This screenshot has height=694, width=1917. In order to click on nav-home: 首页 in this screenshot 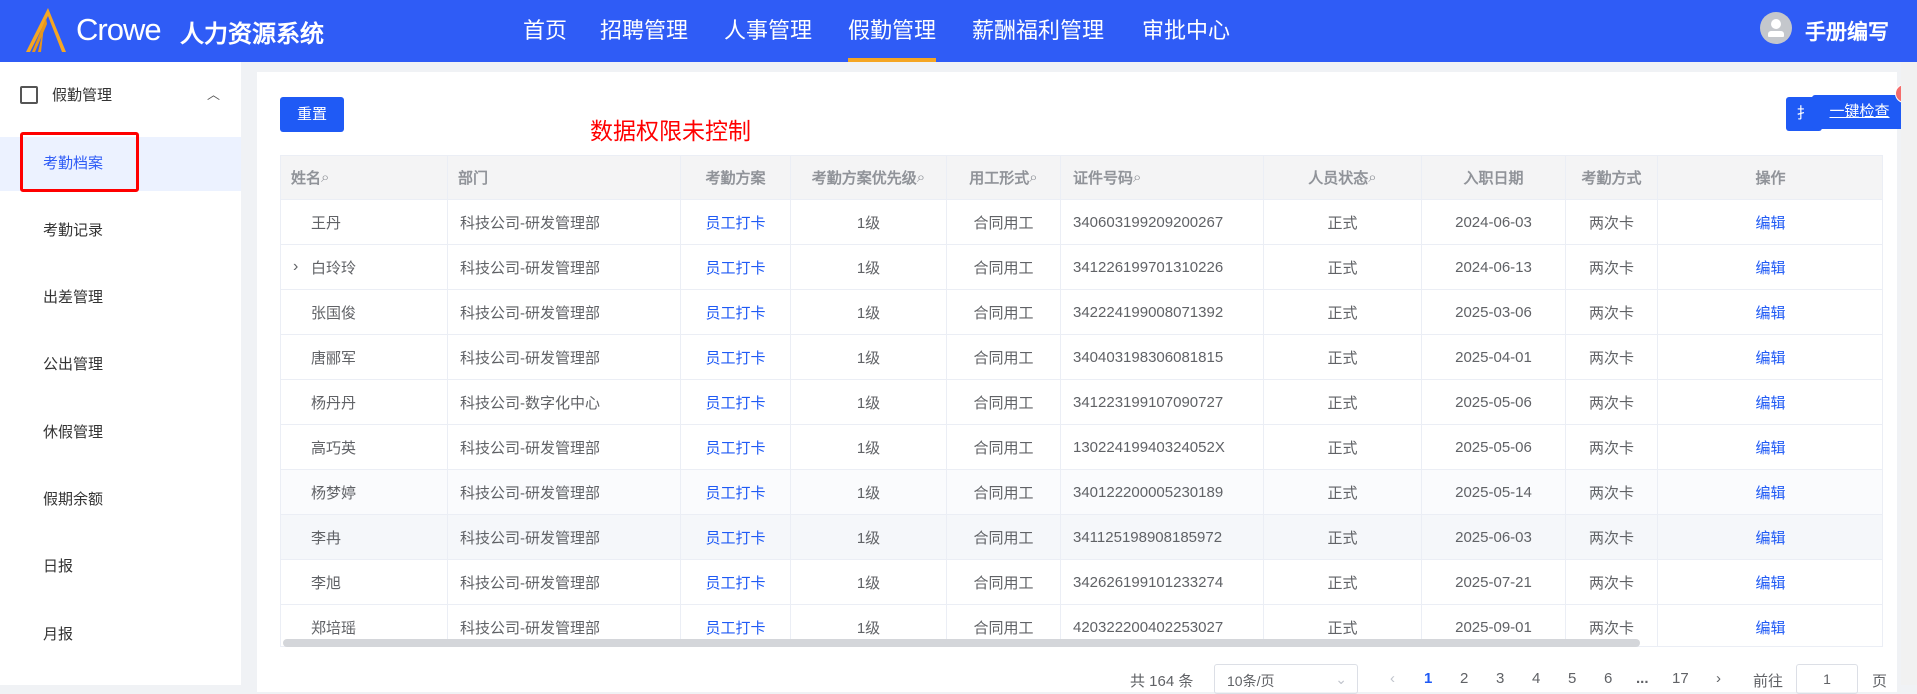, I will do `click(545, 29)`.